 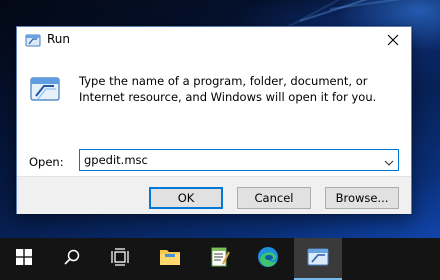 I want to click on chevron-down-icon, so click(x=389, y=160).